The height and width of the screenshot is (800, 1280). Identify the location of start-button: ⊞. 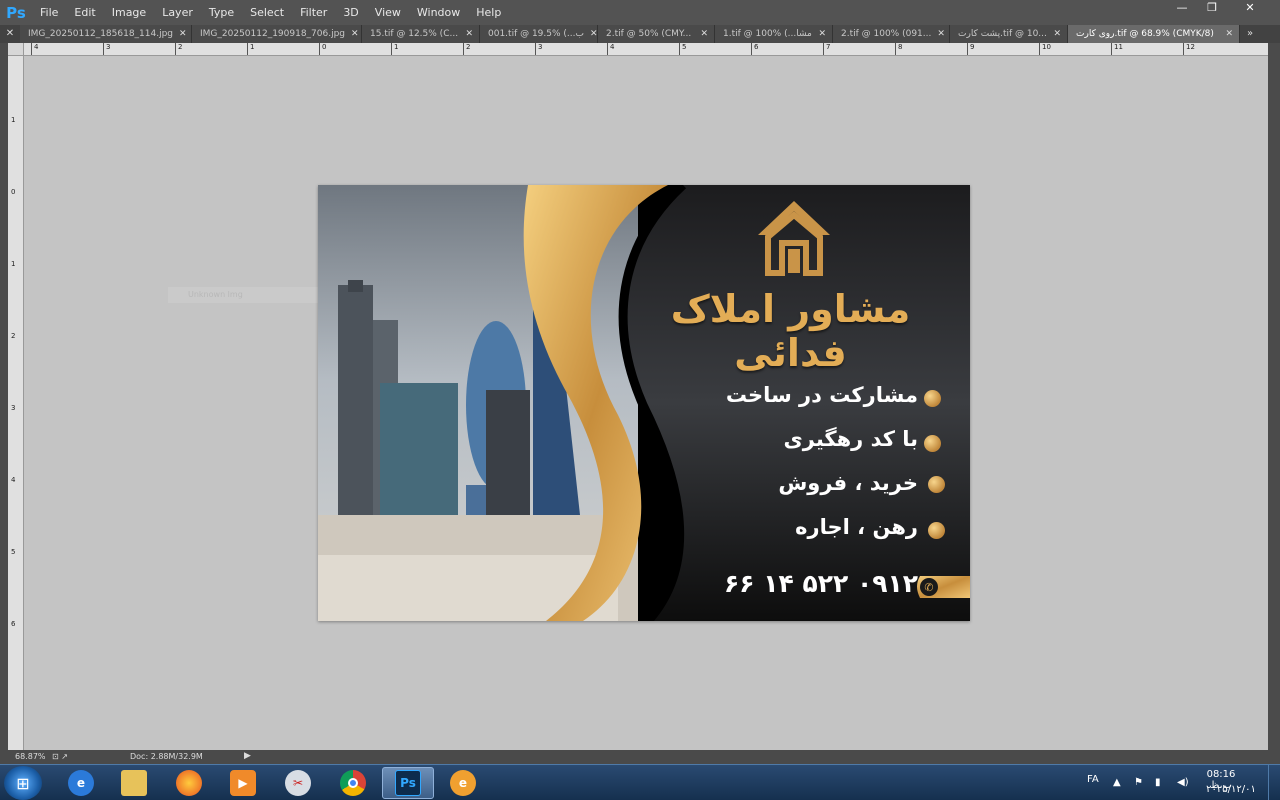
(23, 783).